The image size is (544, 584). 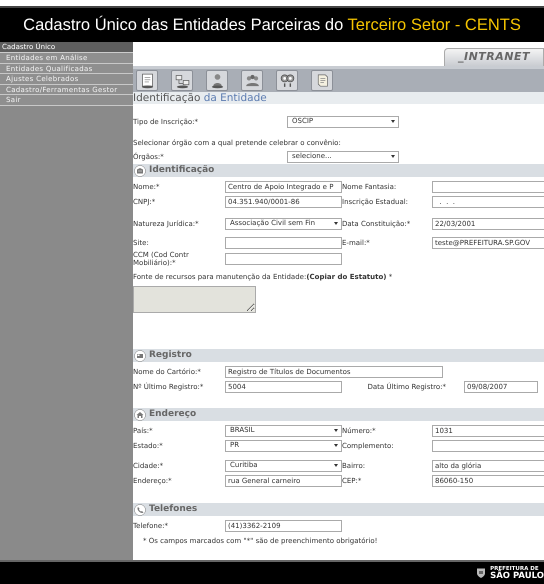 I want to click on footer-text: SÃO PAULO, so click(x=517, y=576).